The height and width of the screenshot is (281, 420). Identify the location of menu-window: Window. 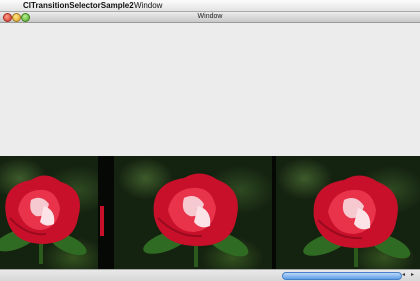
(148, 5).